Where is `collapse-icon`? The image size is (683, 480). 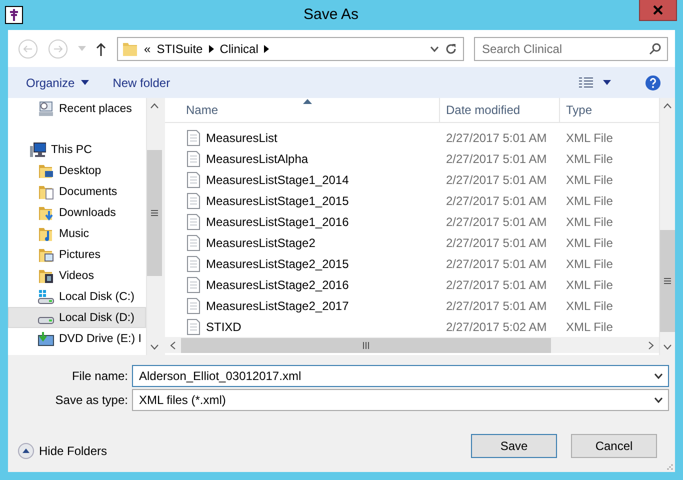
collapse-icon is located at coordinates (26, 451).